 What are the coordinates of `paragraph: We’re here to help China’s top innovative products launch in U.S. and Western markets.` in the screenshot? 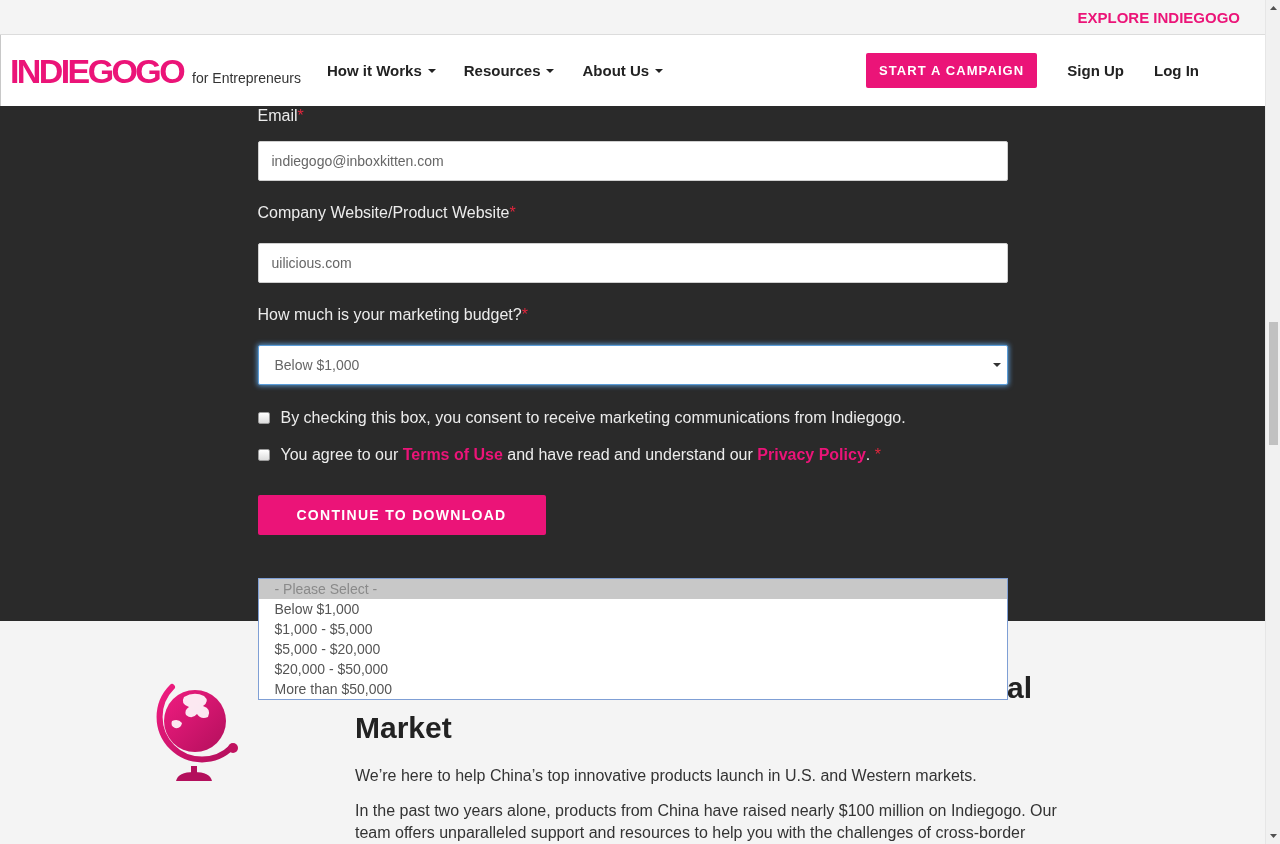 It's located at (666, 776).